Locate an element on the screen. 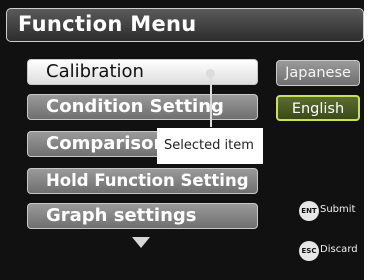 The width and height of the screenshot is (369, 280). language-label: Japanese is located at coordinates (318, 73).